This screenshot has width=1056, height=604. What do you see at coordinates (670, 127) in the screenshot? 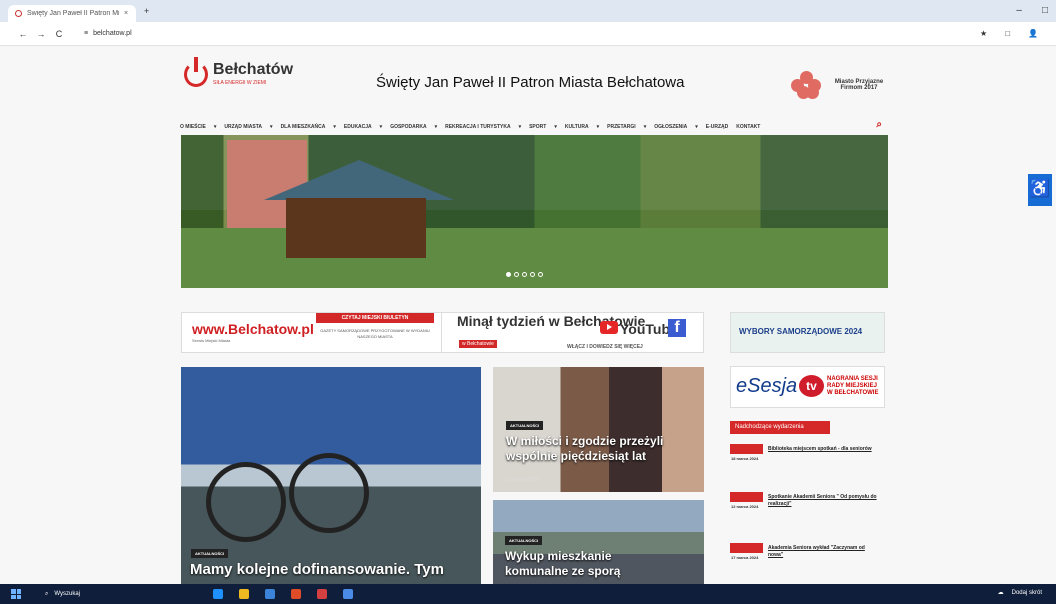
I see `nav-ogloszenia: OGŁOSZENIA` at bounding box center [670, 127].